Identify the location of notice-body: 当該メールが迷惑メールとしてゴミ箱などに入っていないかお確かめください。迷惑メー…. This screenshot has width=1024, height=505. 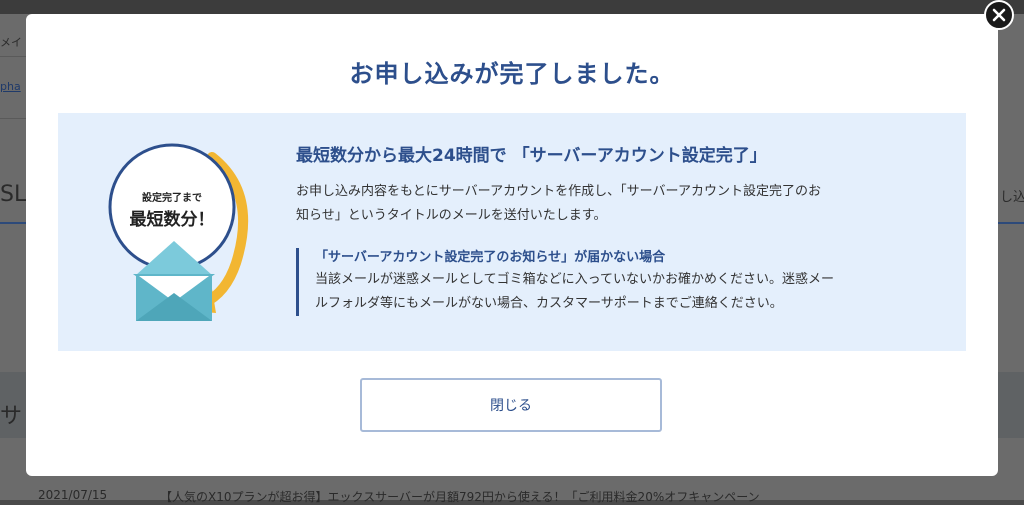
(635, 292).